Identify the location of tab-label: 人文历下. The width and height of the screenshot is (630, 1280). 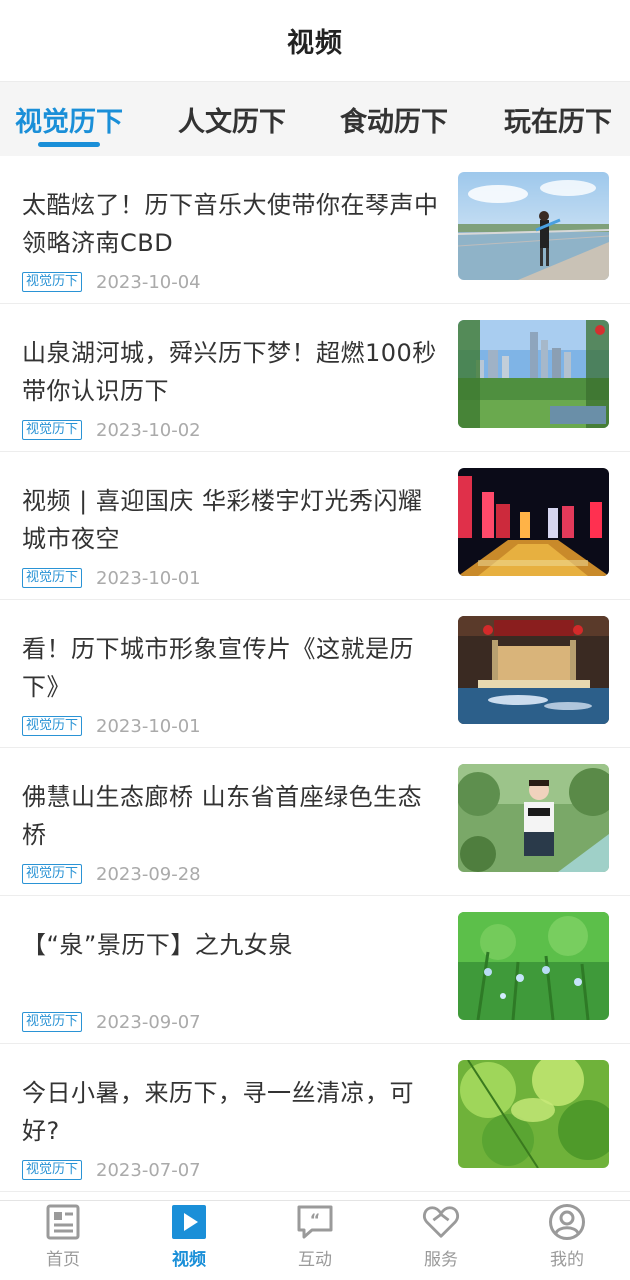
(232, 122).